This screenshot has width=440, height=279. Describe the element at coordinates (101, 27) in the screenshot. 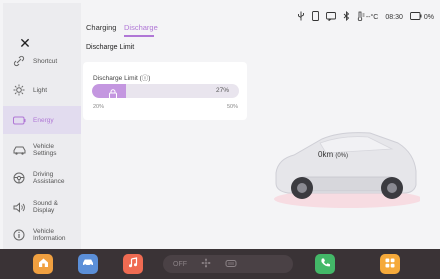

I see `tab-charging: Charging` at that location.